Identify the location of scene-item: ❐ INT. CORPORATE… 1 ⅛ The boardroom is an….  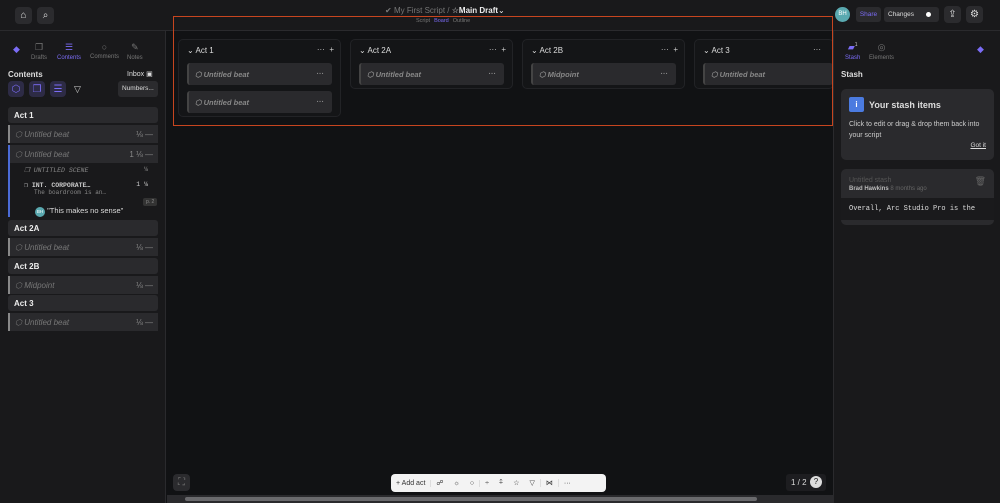
(89, 188).